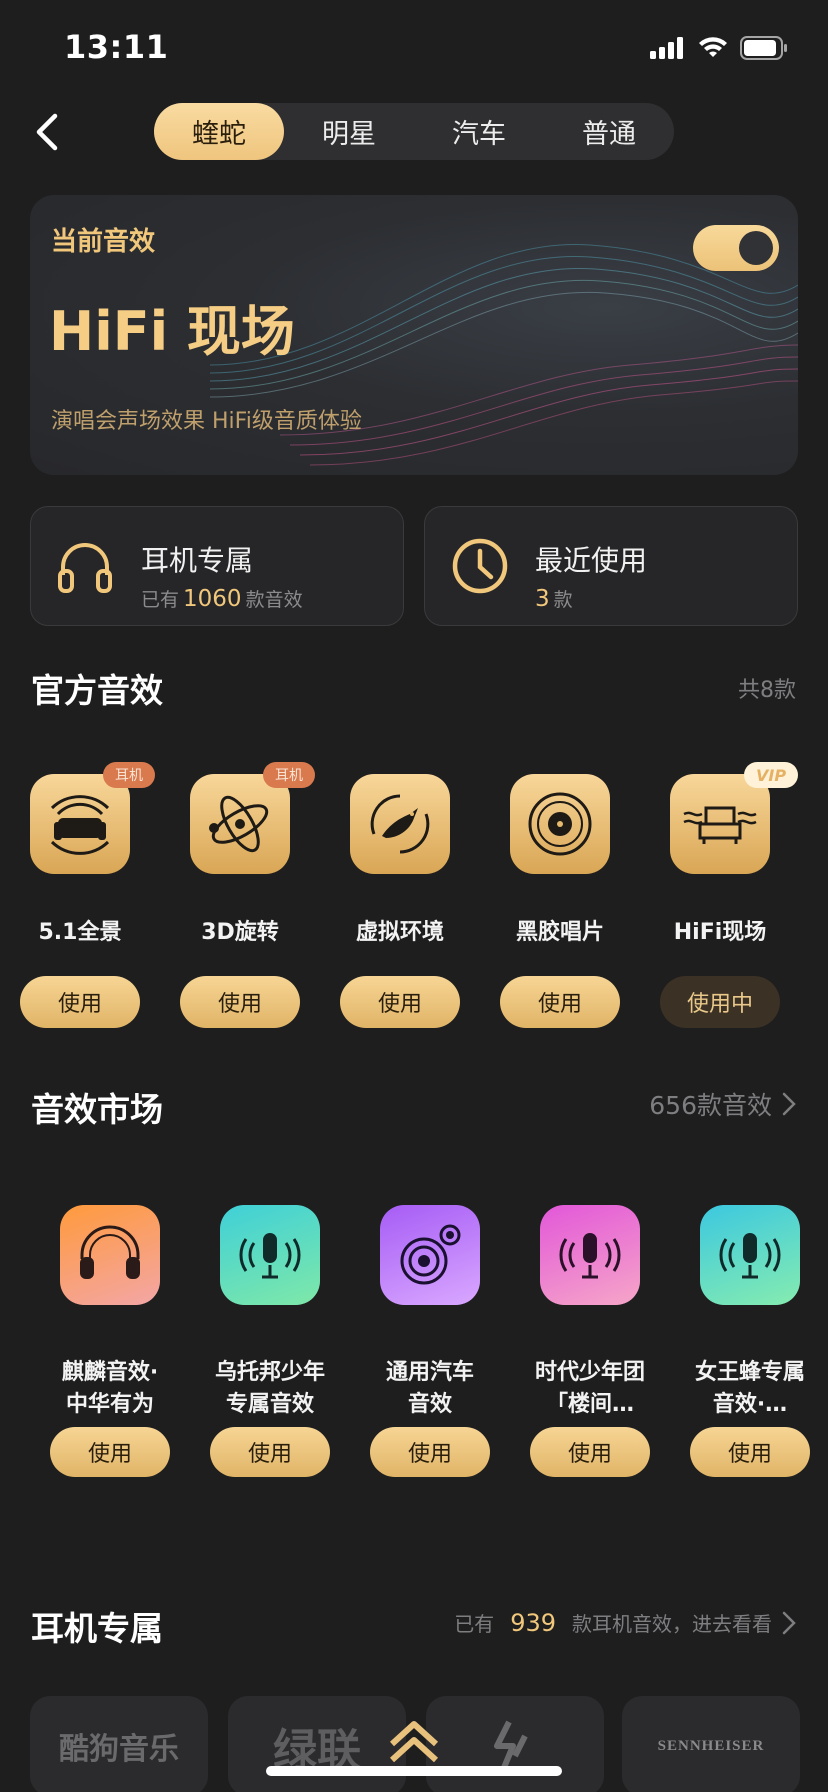 This screenshot has width=828, height=1792. I want to click on home-indicator, so click(414, 1771).